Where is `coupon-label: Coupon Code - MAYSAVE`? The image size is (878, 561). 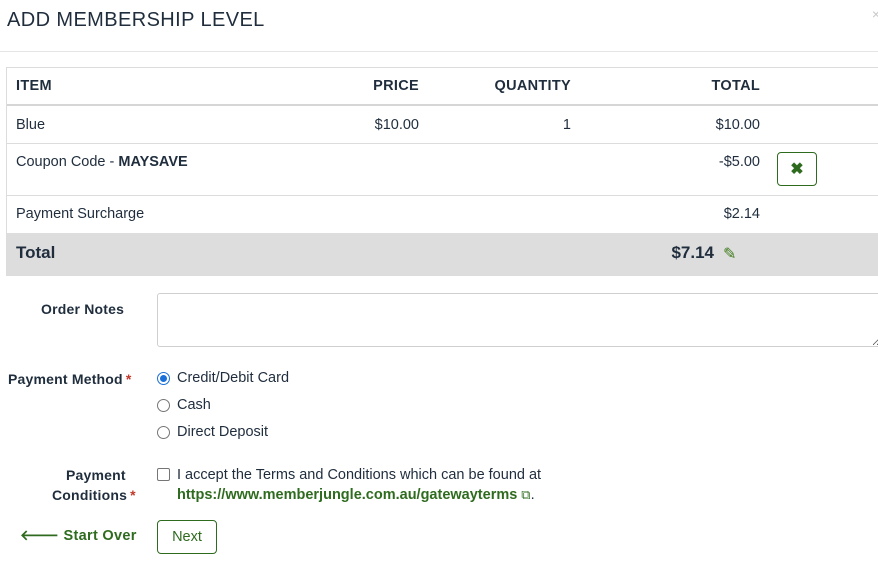
coupon-label: Coupon Code - MAYSAVE is located at coordinates (102, 162).